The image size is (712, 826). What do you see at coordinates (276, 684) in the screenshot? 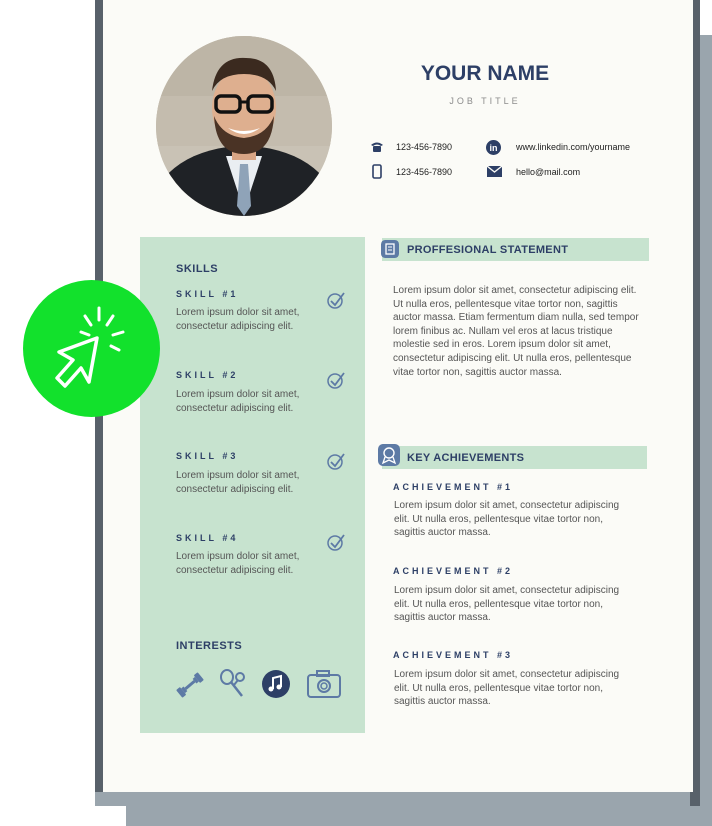
I see `music-note-icon` at bounding box center [276, 684].